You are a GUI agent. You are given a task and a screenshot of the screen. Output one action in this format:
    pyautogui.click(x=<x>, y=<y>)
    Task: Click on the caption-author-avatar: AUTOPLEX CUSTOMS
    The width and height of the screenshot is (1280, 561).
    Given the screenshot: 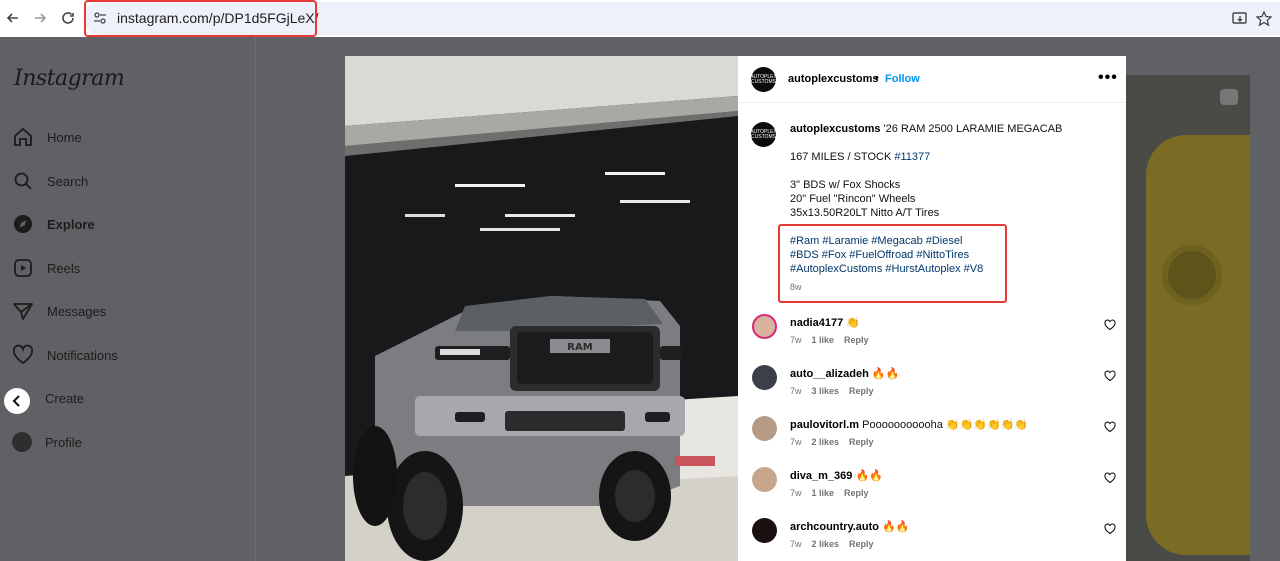 What is the action you would take?
    pyautogui.click(x=763, y=134)
    